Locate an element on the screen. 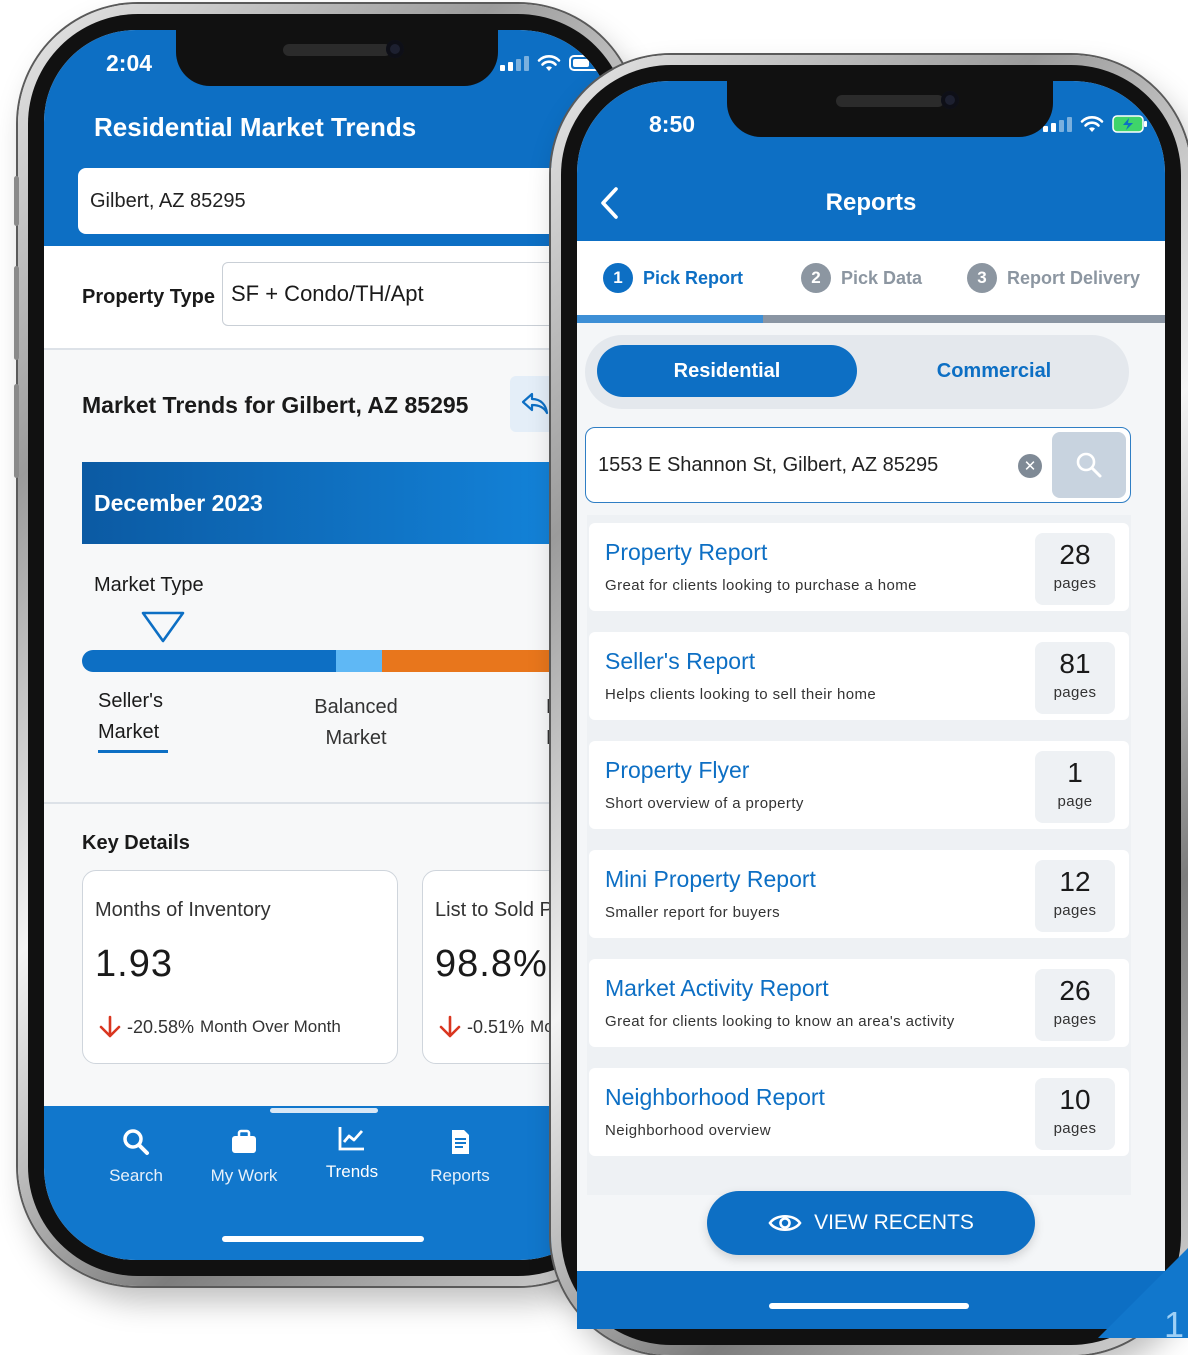 The width and height of the screenshot is (1188, 1355). front-camera is located at coordinates (395, 49).